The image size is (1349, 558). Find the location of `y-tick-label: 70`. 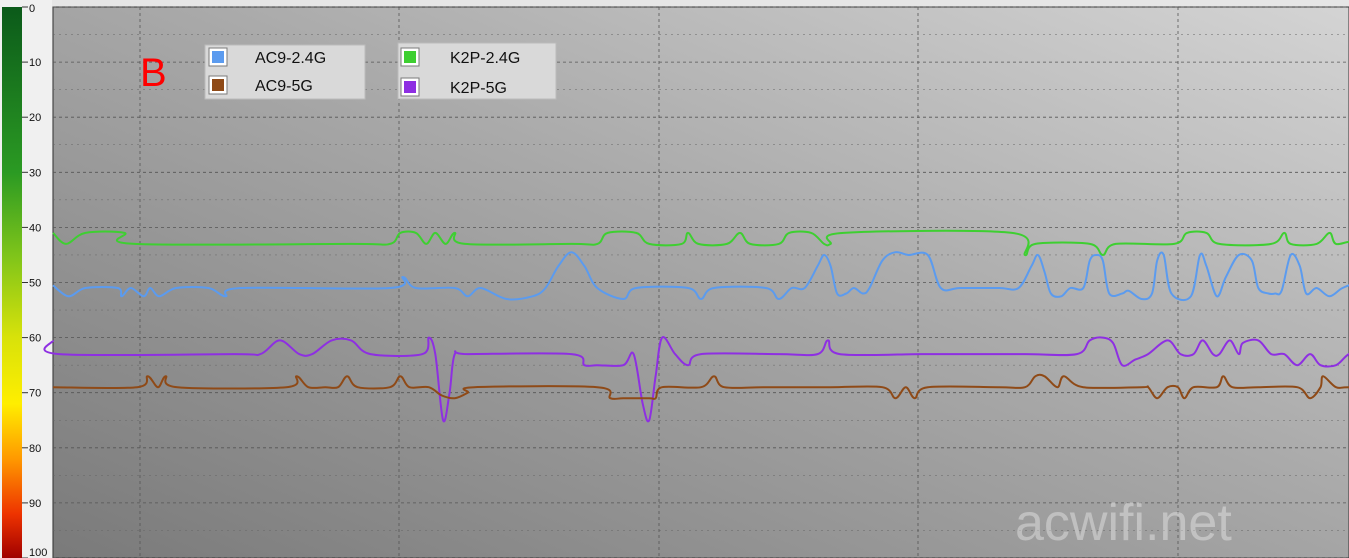

y-tick-label: 70 is located at coordinates (35, 394).